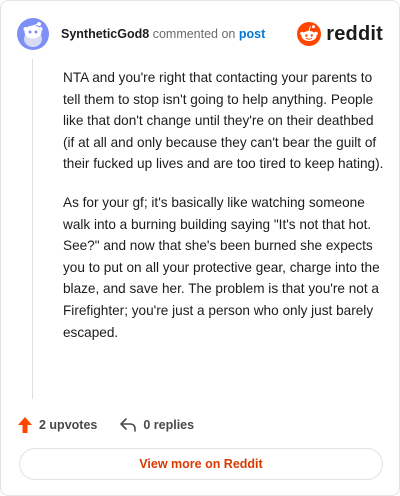  I want to click on upvotes-button: 2 upvotes, so click(57, 425).